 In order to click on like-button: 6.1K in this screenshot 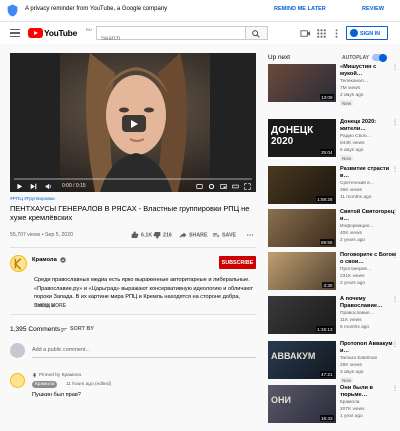, I will do `click(141, 235)`.